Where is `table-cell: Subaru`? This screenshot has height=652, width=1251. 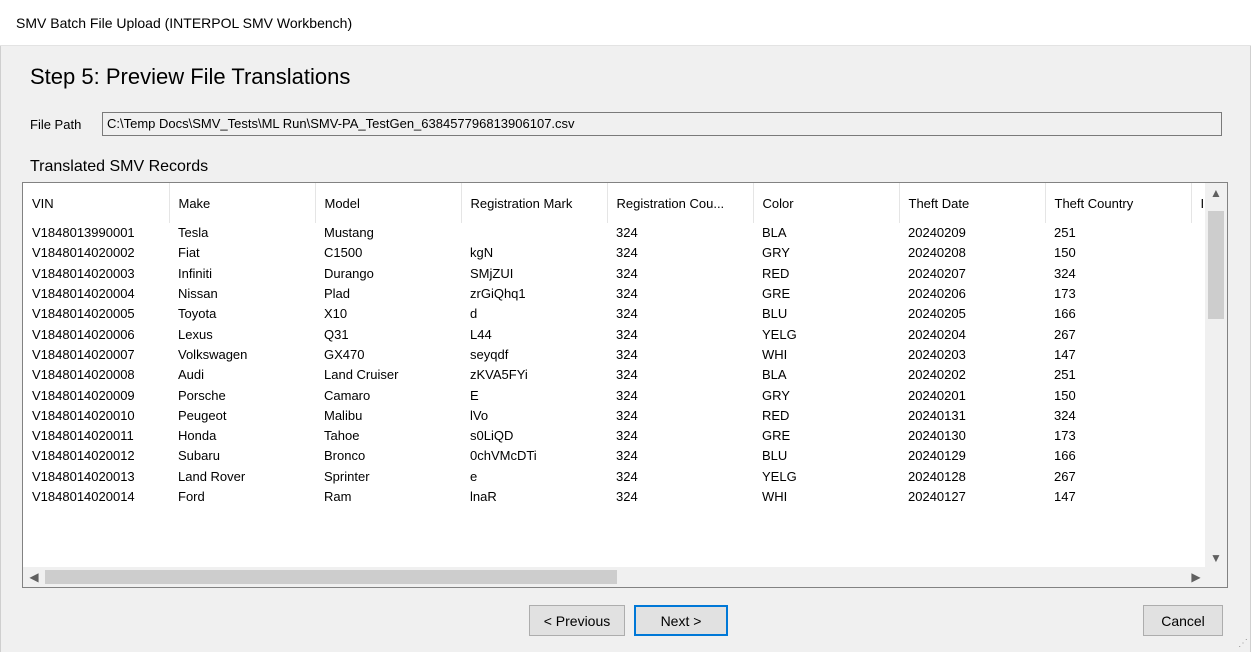
table-cell: Subaru is located at coordinates (199, 456).